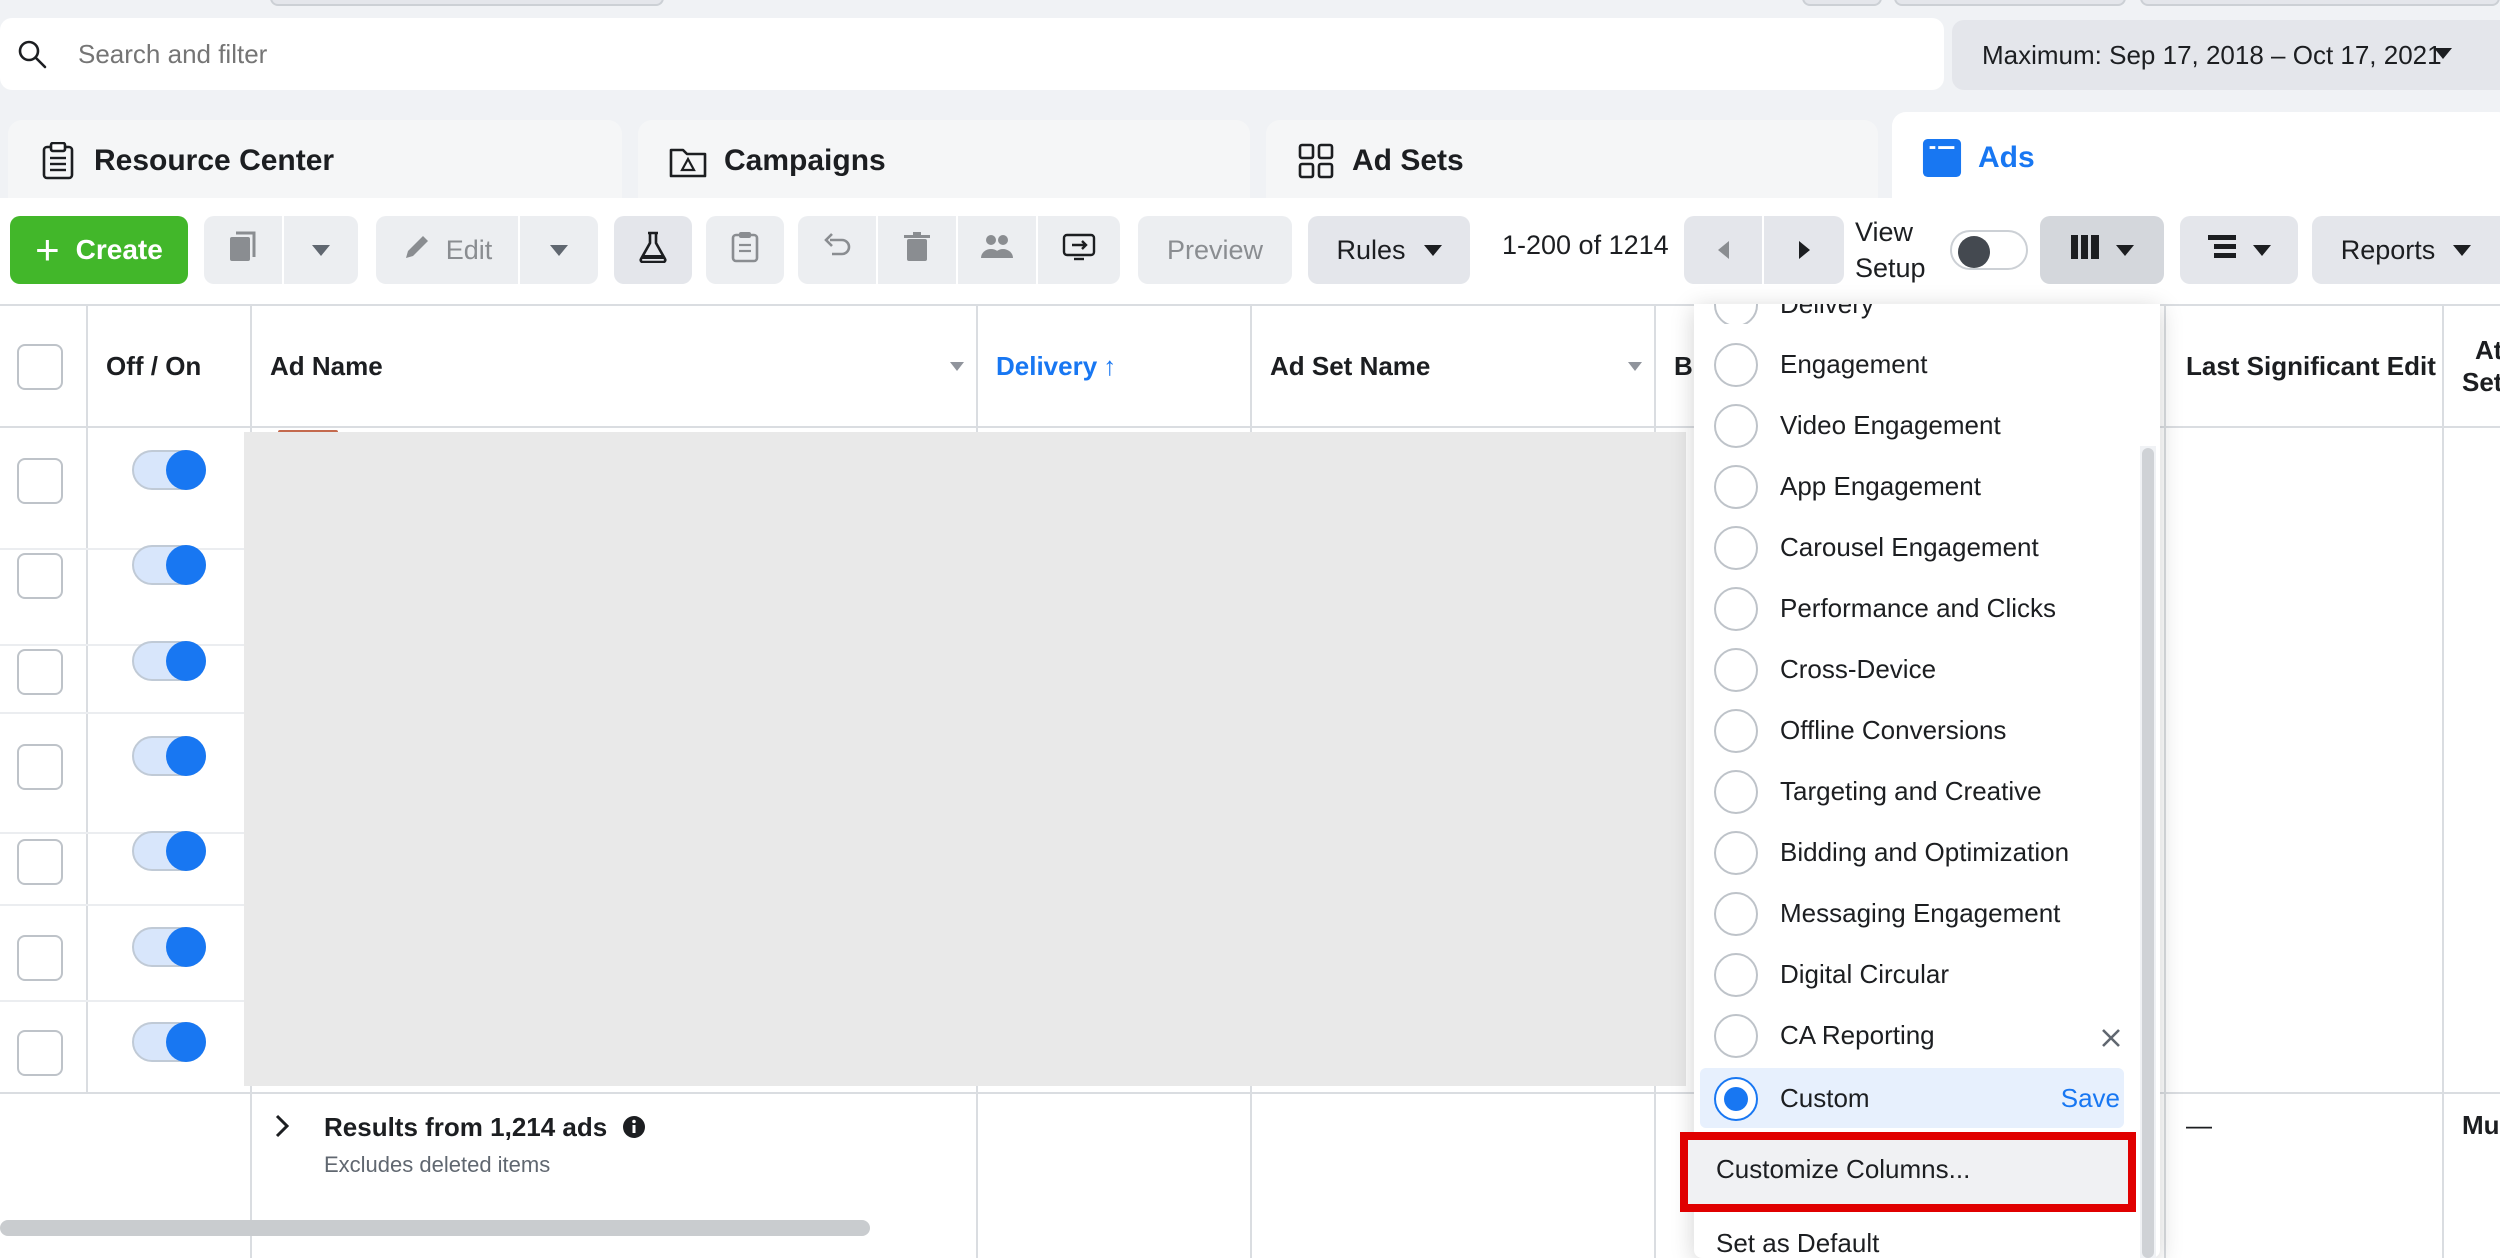 The height and width of the screenshot is (1258, 2500). Describe the element at coordinates (1215, 250) in the screenshot. I see `preview-button: Preview` at that location.